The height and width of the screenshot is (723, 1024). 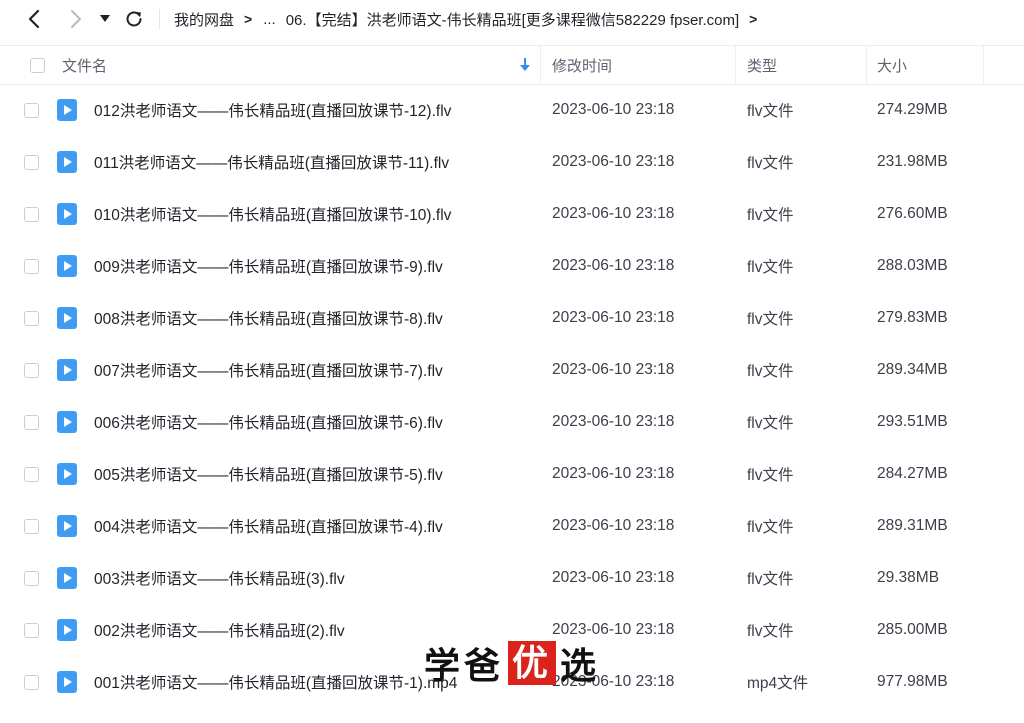 I want to click on nav-divider, so click(x=159, y=19).